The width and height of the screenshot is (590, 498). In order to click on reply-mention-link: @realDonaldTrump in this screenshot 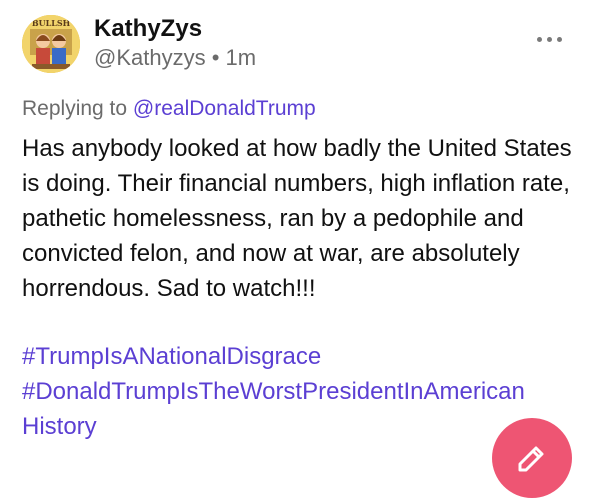, I will do `click(224, 108)`.